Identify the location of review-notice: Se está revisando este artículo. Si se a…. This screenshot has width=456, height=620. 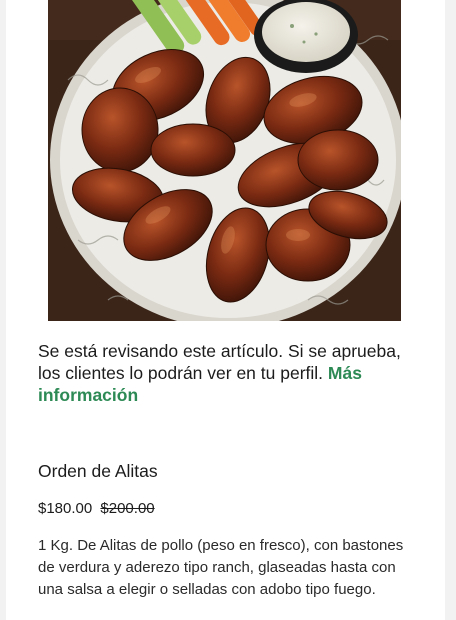
(223, 373).